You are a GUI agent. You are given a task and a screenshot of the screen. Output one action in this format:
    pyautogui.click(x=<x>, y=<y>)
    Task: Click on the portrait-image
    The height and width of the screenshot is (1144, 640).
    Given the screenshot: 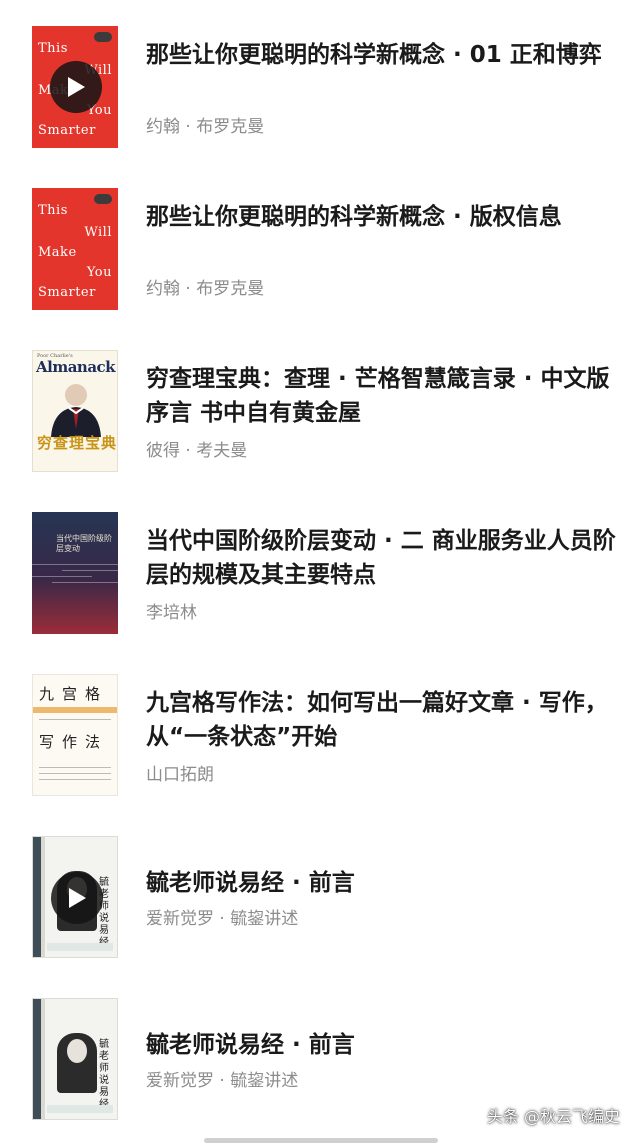 What is the action you would take?
    pyautogui.click(x=76, y=410)
    